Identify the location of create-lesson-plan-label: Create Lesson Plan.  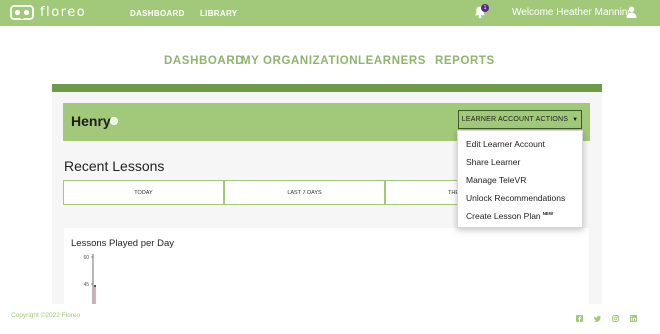
(503, 216).